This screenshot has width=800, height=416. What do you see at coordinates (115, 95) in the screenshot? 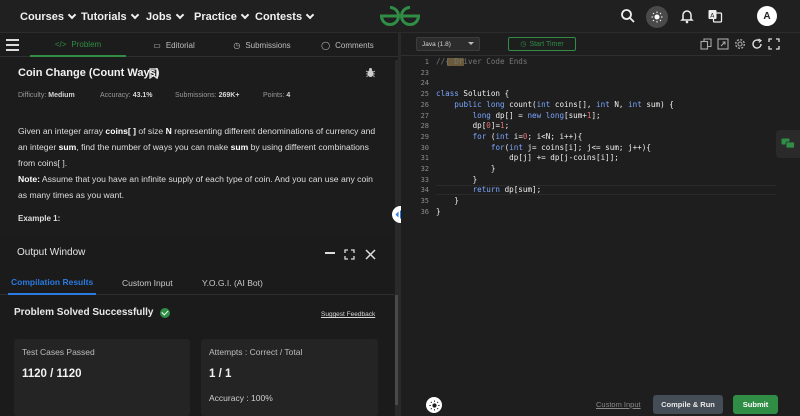
I see `meta-label: Accuracy:` at bounding box center [115, 95].